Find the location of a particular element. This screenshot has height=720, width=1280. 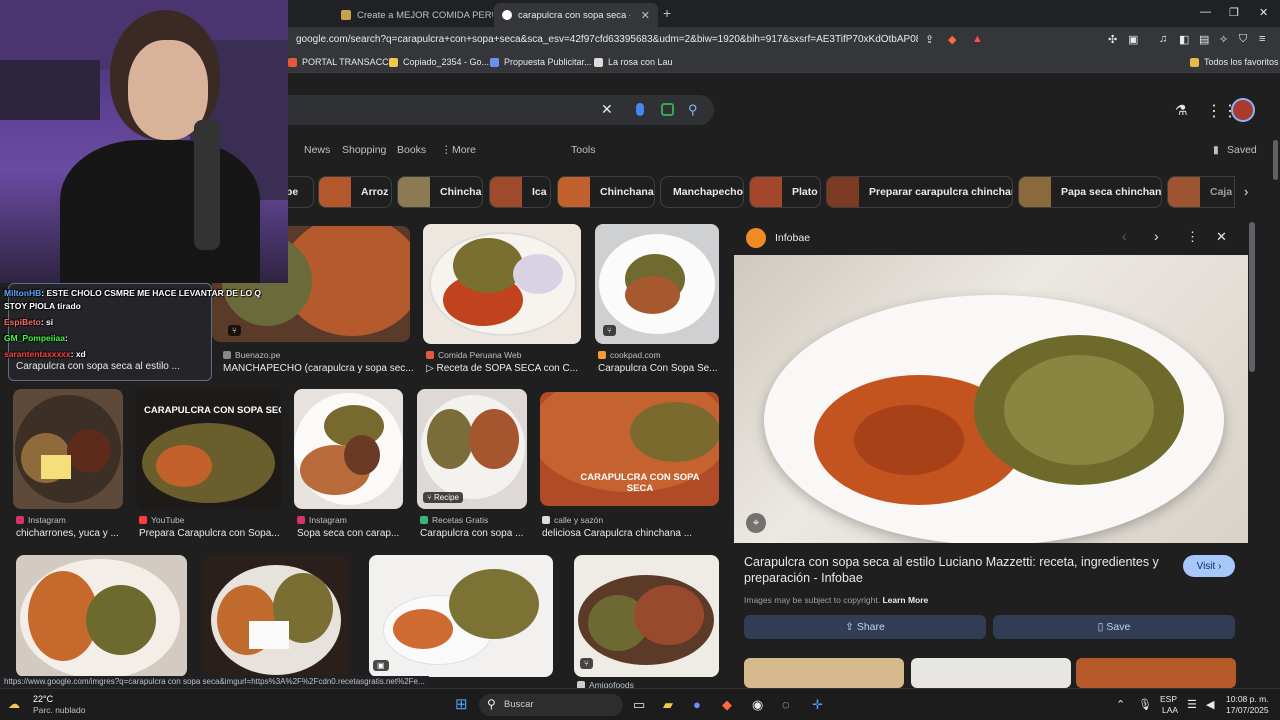

windows-start-icon: ⊞ is located at coordinates (461, 704).